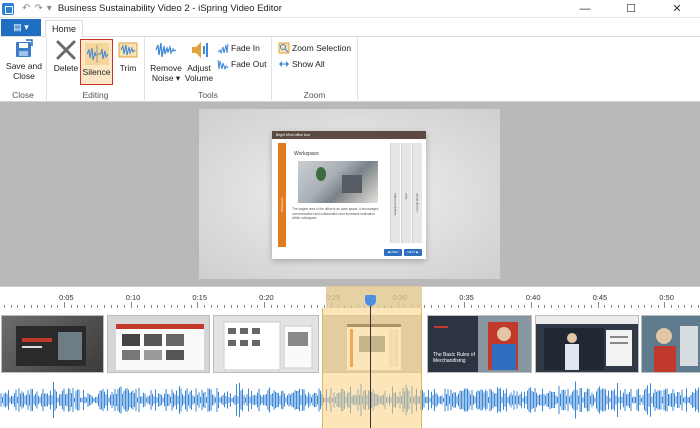 Image resolution: width=700 pixels, height=428 pixels. Describe the element at coordinates (38, 8) in the screenshot. I see `redo-icon: ↷` at that location.